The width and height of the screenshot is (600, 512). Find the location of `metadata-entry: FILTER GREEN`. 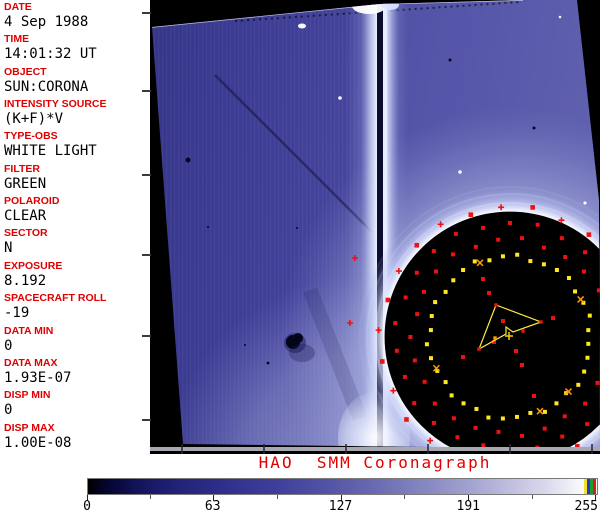

metadata-entry: FILTER GREEN is located at coordinates (25, 177).